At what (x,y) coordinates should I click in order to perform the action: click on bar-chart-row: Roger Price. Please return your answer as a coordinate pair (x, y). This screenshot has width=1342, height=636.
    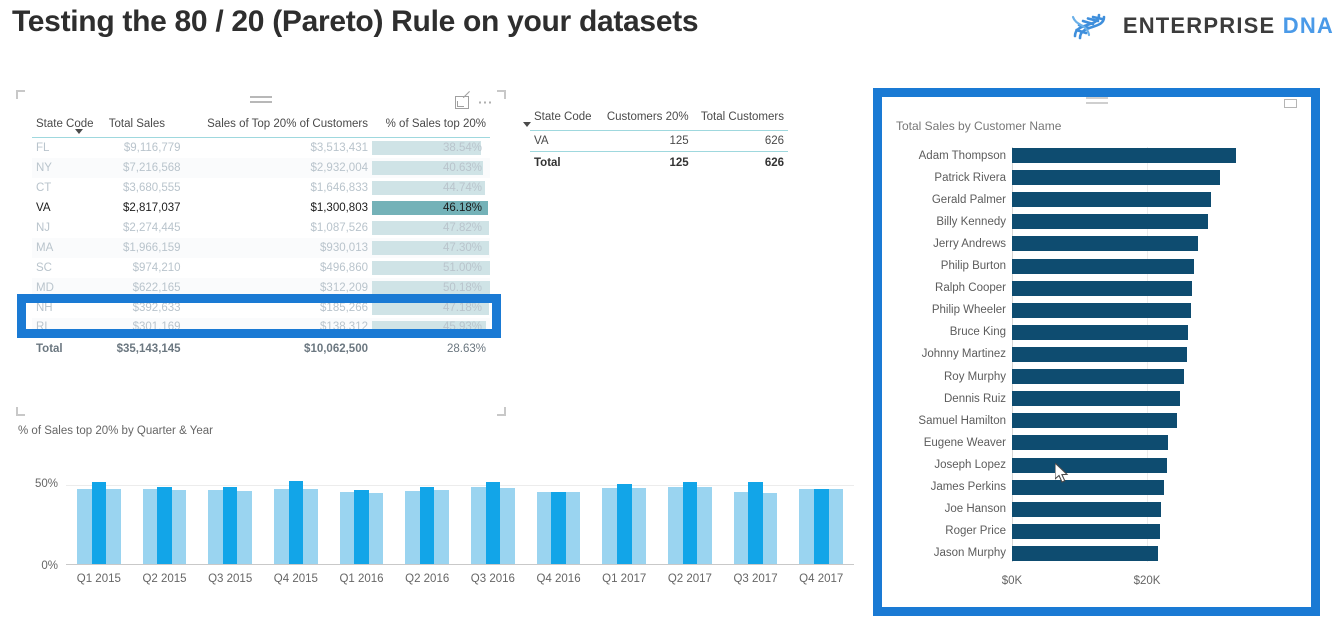
    Looking at the image, I should click on (1113, 531).